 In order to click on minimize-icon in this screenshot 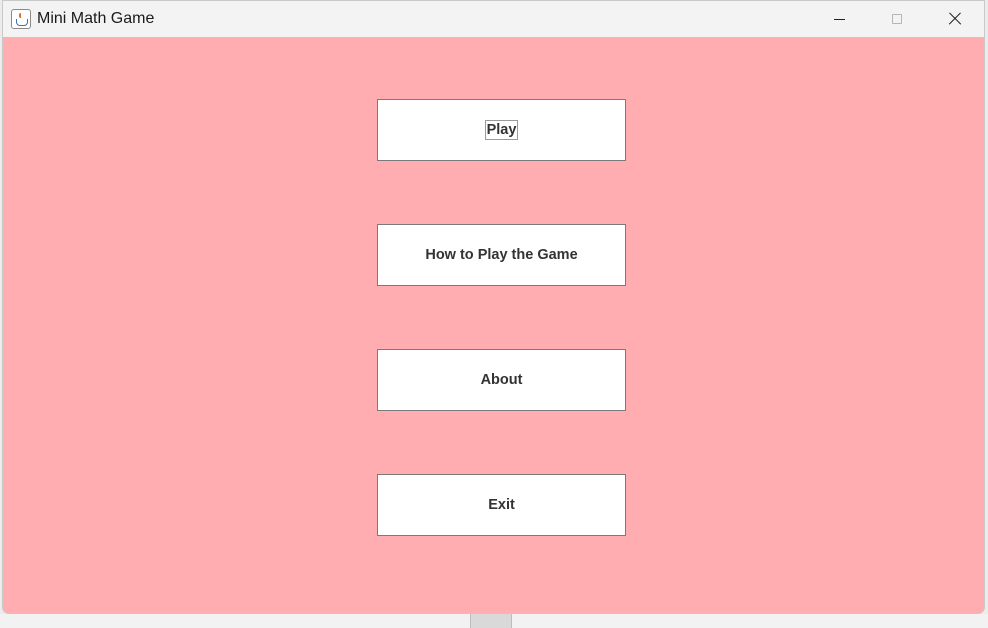, I will do `click(839, 19)`.